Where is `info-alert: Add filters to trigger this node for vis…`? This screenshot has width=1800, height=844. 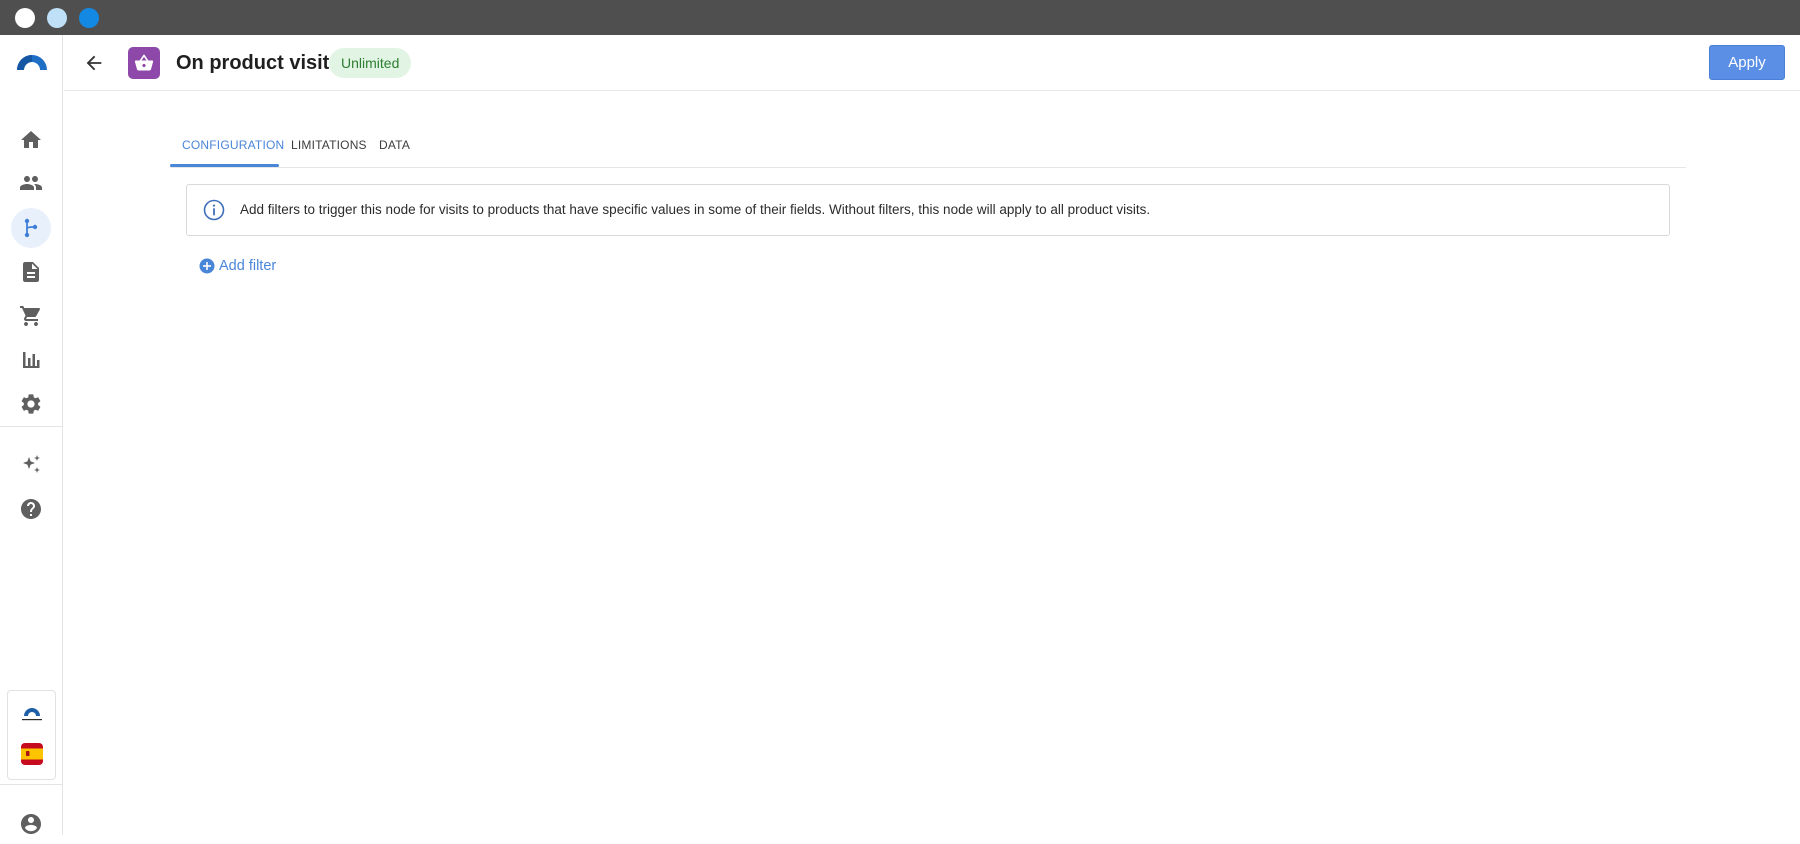
info-alert: Add filters to trigger this node for vis… is located at coordinates (928, 210).